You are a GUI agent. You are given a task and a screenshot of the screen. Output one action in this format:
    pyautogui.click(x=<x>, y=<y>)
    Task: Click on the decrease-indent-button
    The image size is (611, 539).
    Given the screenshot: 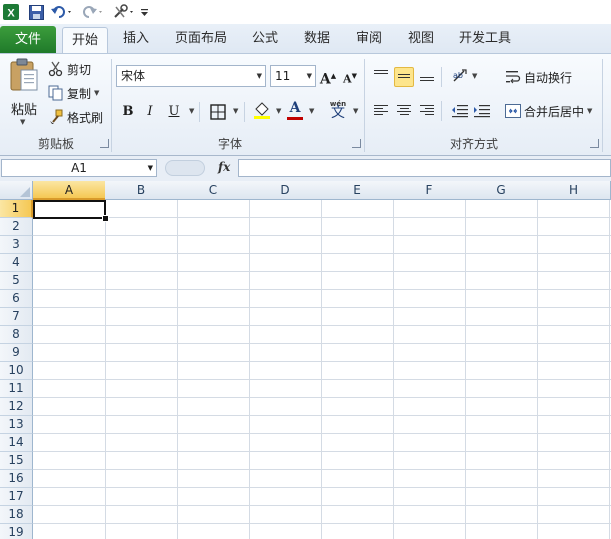 What is the action you would take?
    pyautogui.click(x=460, y=111)
    